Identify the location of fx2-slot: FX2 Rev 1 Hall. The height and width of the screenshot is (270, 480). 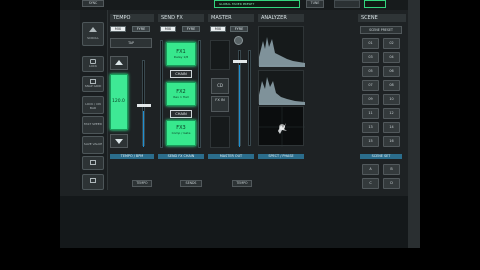
(181, 94).